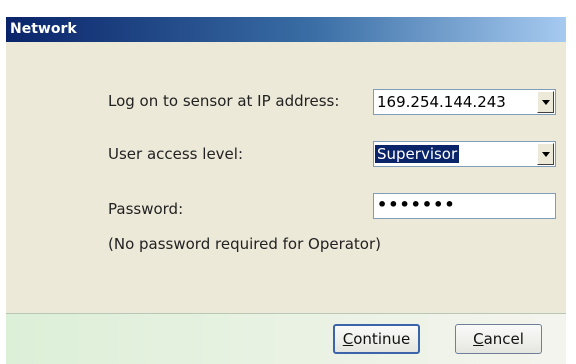  I want to click on password-field: •••••••, so click(464, 206).